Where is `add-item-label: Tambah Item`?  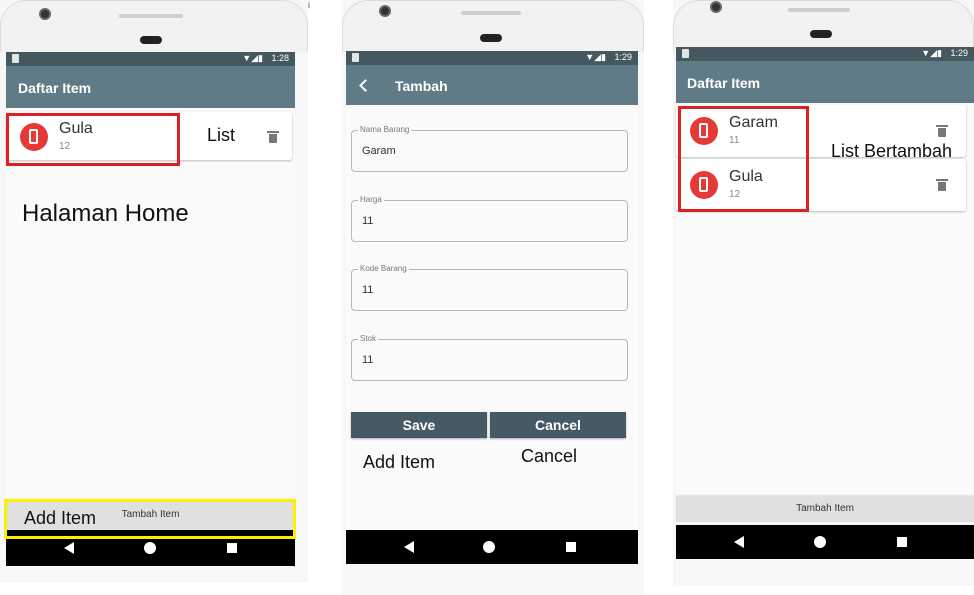 add-item-label: Tambah Item is located at coordinates (825, 508).